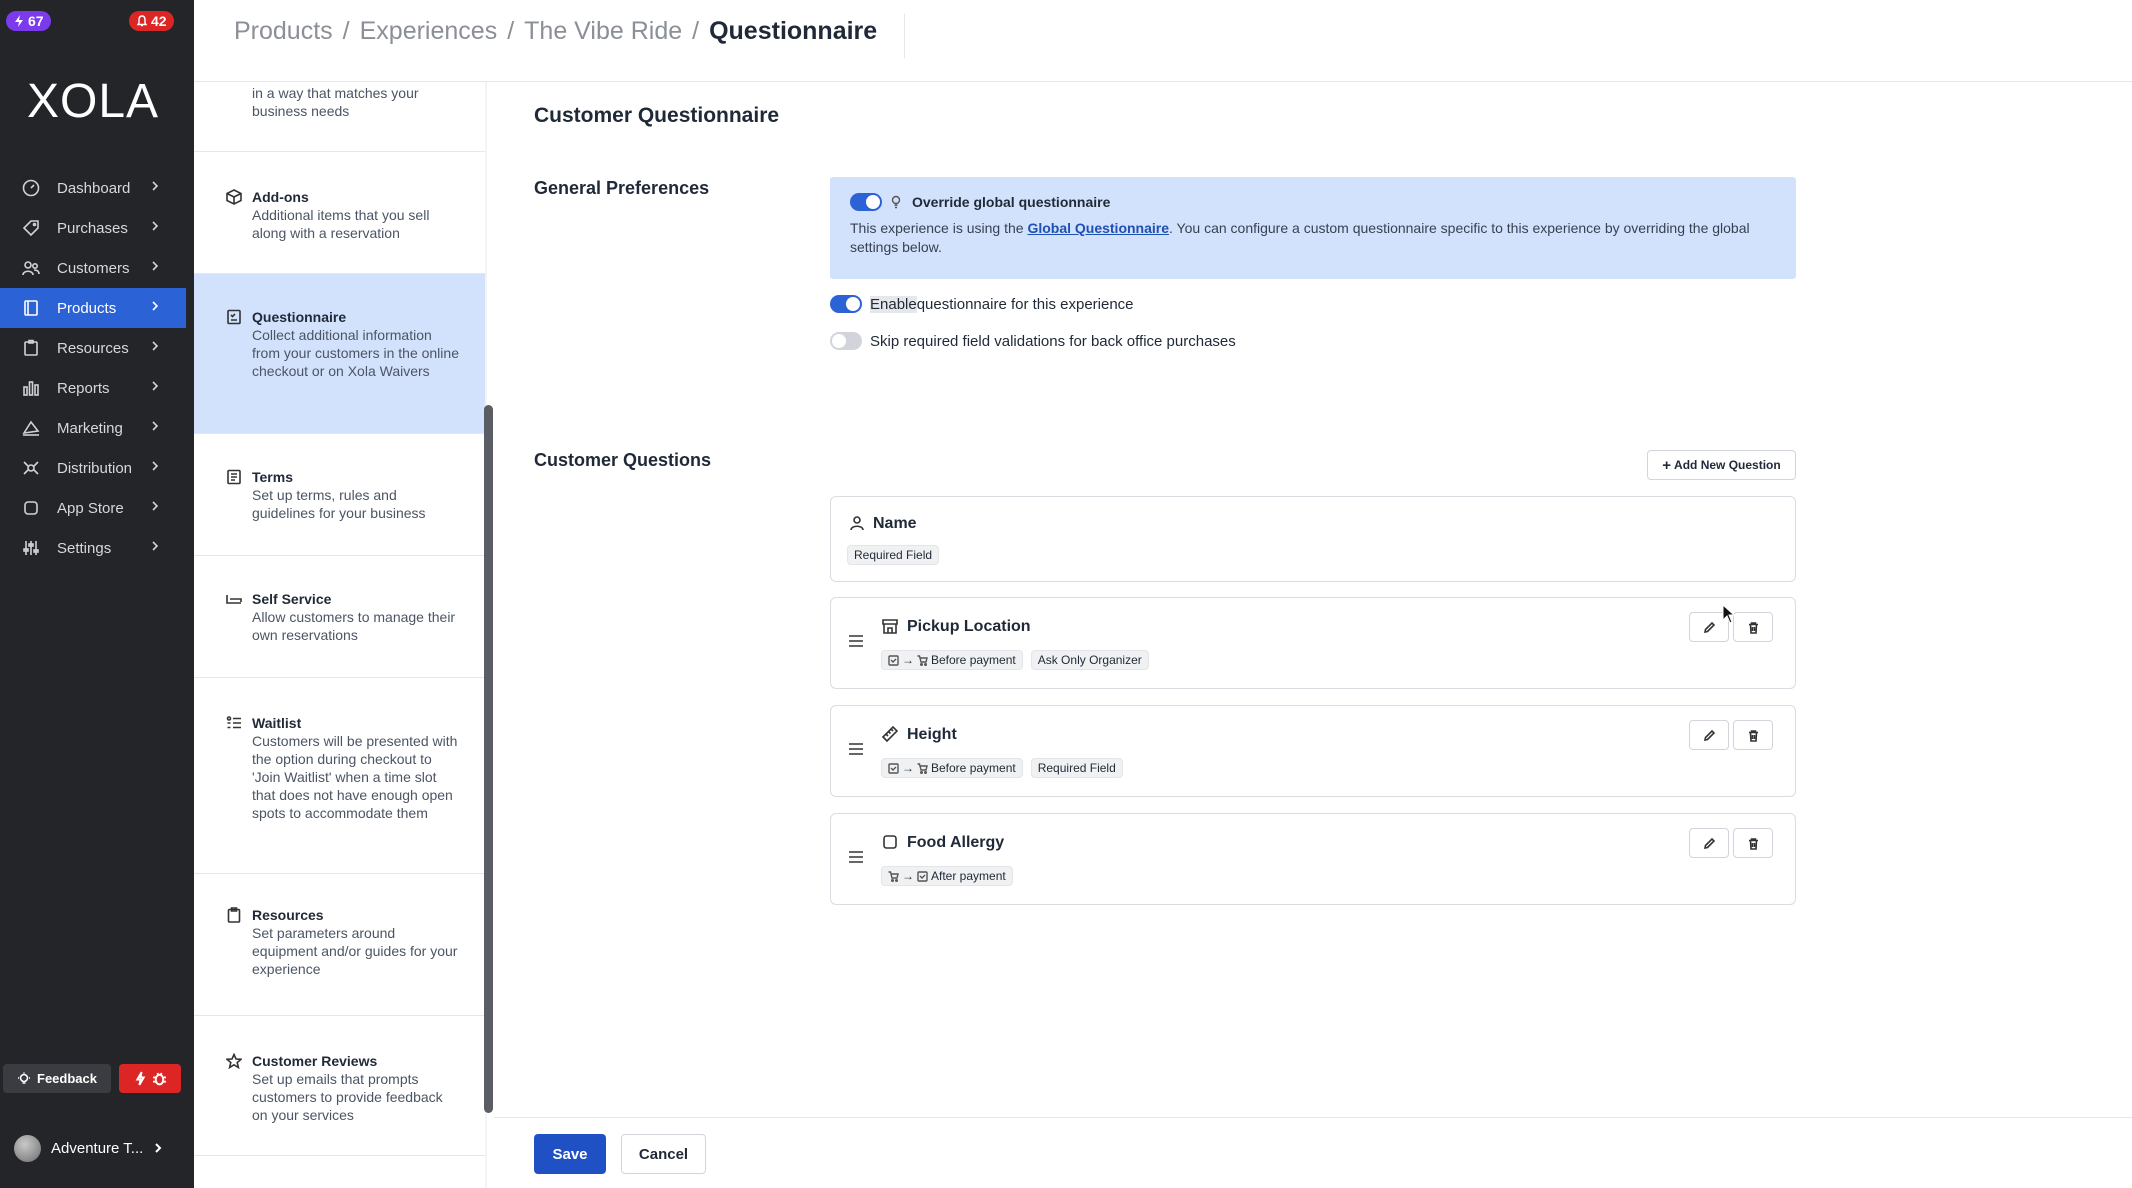 The image size is (2132, 1188). Describe the element at coordinates (83, 388) in the screenshot. I see `nav-label: Reports` at that location.